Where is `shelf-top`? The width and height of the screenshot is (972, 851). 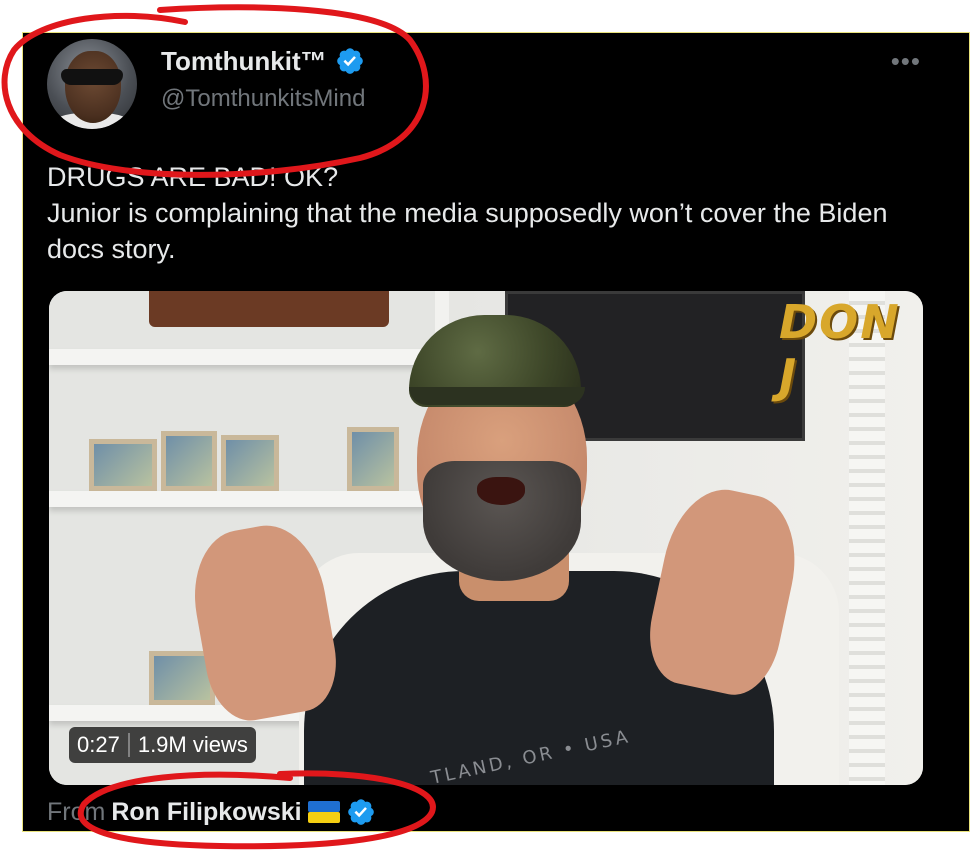
shelf-top is located at coordinates (249, 357).